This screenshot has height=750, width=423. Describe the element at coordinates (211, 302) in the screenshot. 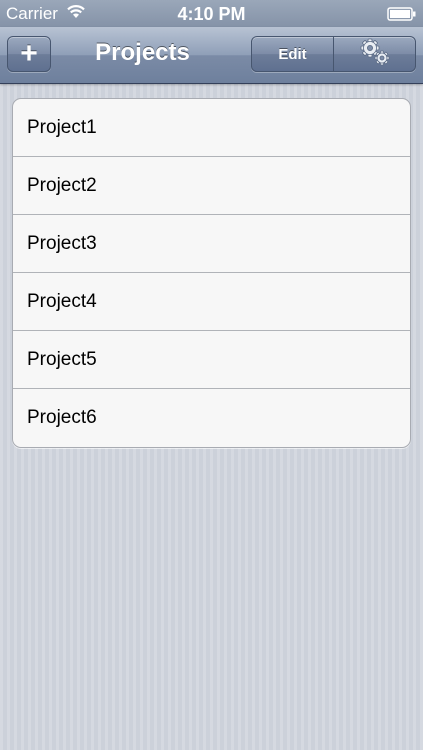

I see `list-item-project4: Project4` at that location.